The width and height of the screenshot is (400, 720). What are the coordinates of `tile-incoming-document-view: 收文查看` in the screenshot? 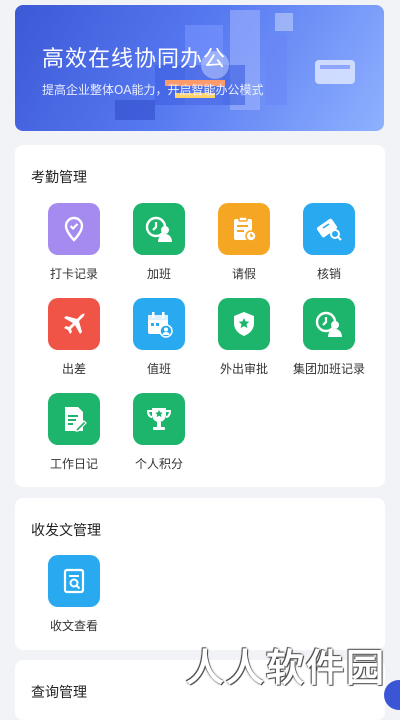 It's located at (74, 597).